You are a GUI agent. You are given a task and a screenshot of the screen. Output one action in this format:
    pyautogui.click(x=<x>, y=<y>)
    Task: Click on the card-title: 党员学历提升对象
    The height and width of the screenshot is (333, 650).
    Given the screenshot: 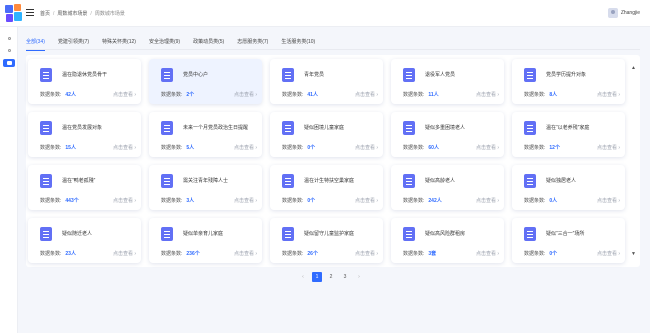 What is the action you would take?
    pyautogui.click(x=566, y=75)
    